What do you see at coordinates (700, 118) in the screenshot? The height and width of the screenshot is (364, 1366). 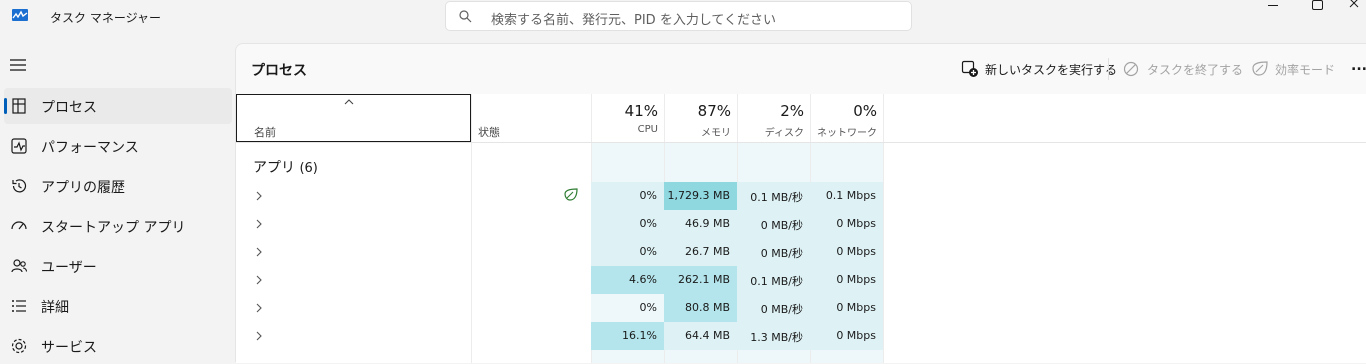 I see `column-header-memory: 87% メモリ` at bounding box center [700, 118].